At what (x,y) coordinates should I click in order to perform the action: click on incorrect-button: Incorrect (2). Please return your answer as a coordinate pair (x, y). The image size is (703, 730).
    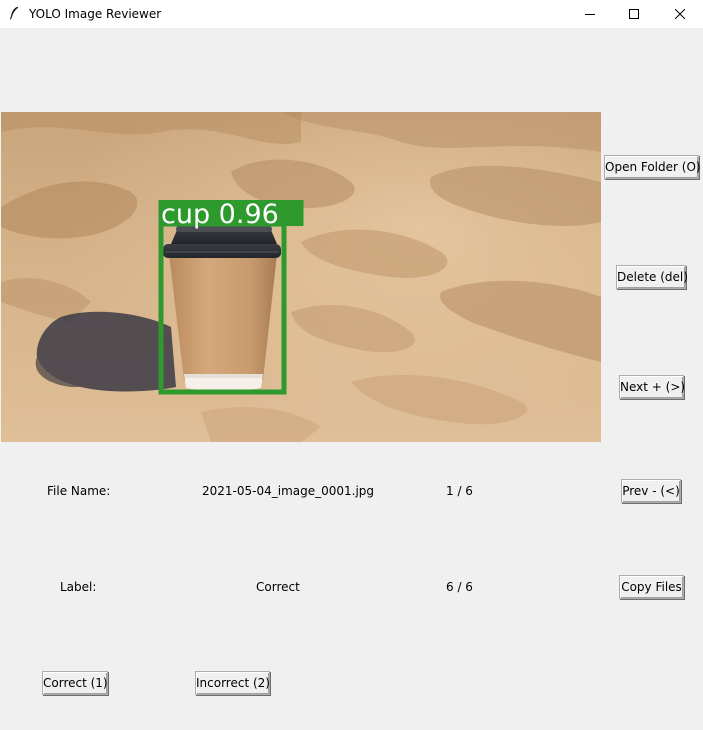
    Looking at the image, I should click on (232, 683).